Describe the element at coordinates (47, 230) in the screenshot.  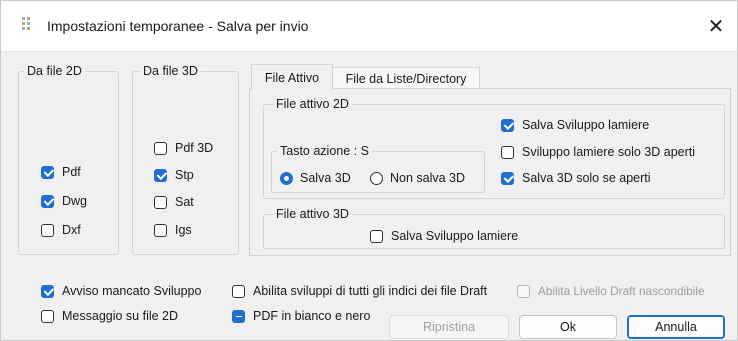
I see `checkbox-dxf-box` at that location.